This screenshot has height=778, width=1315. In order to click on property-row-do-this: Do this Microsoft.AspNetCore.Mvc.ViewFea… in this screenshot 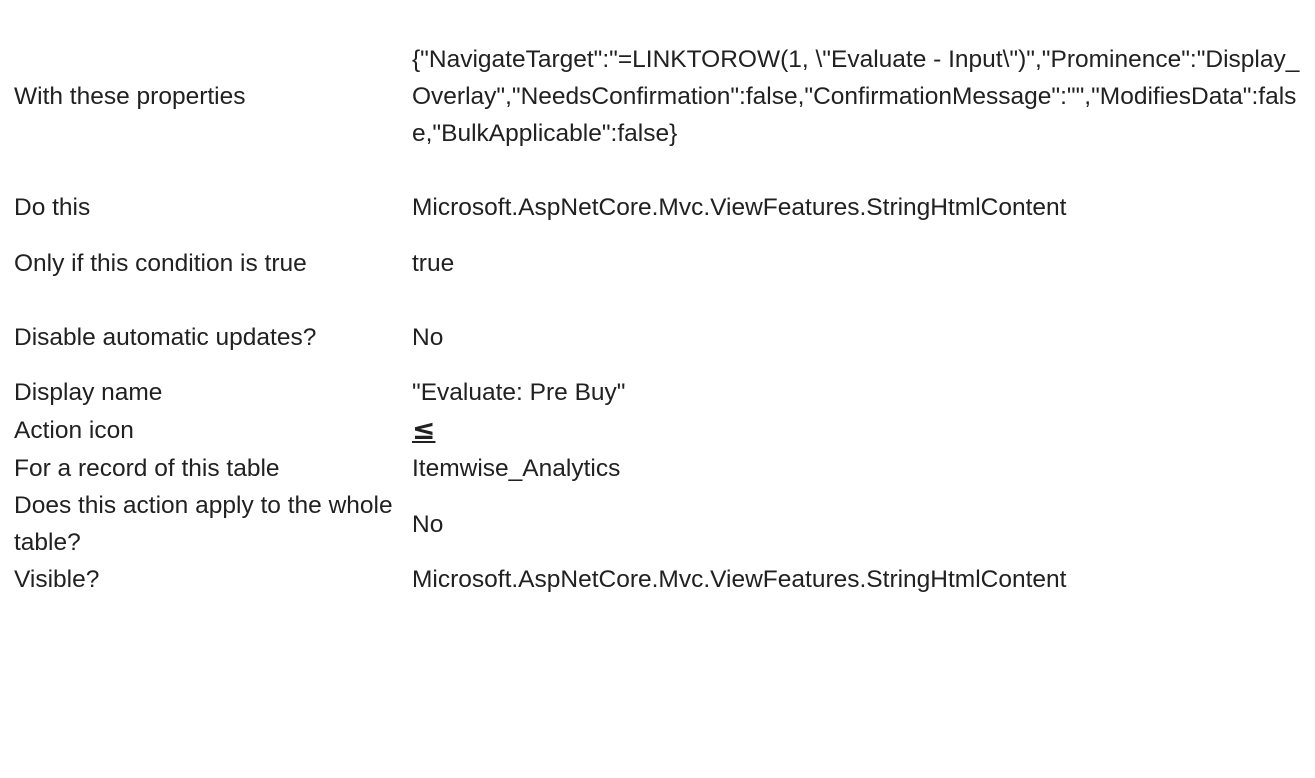, I will do `click(662, 207)`.